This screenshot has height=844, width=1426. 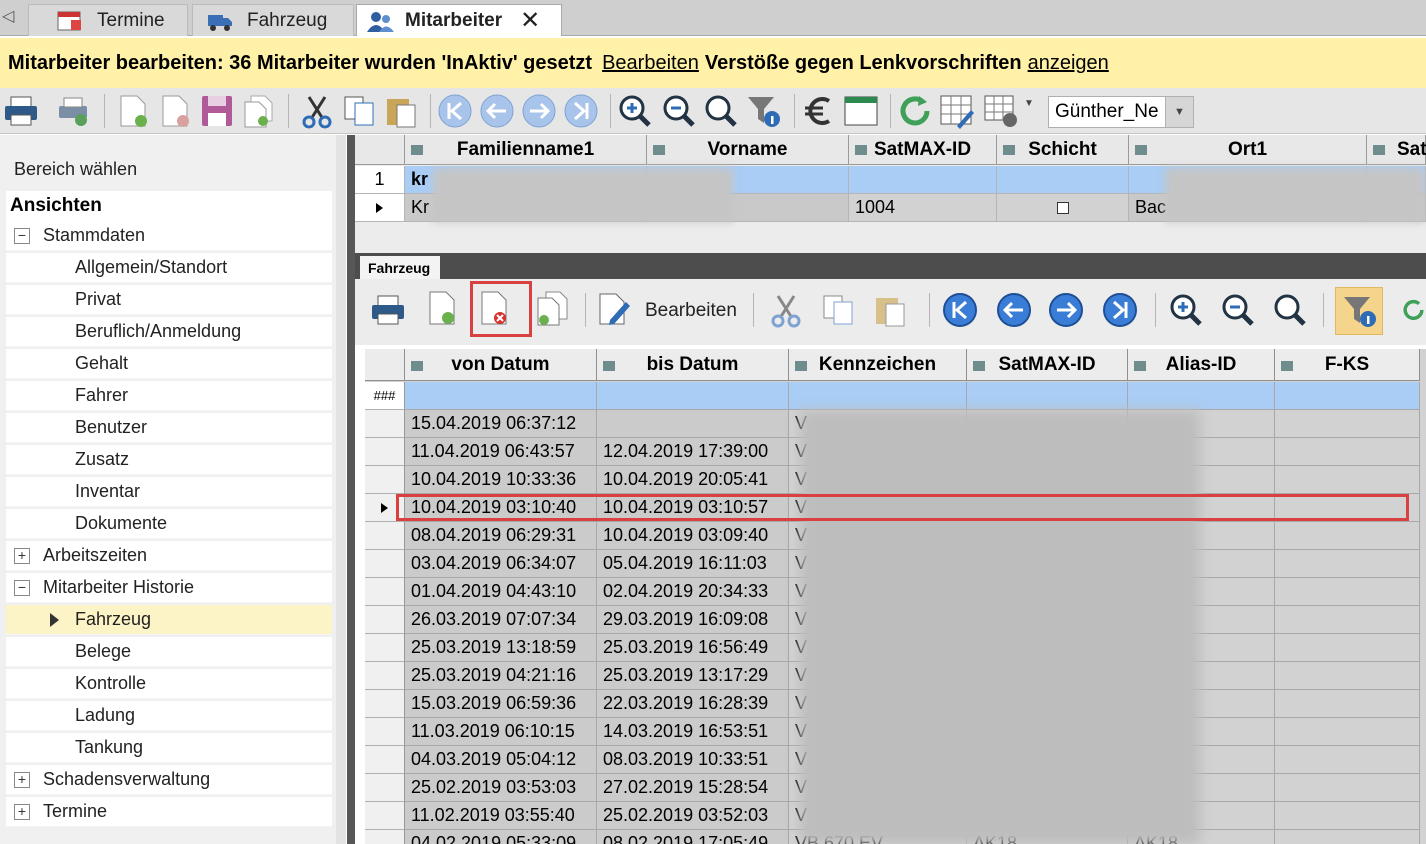 What do you see at coordinates (169, 268) in the screenshot?
I see `sidebar-item-allgemein-standort: Allgemein/Standort` at bounding box center [169, 268].